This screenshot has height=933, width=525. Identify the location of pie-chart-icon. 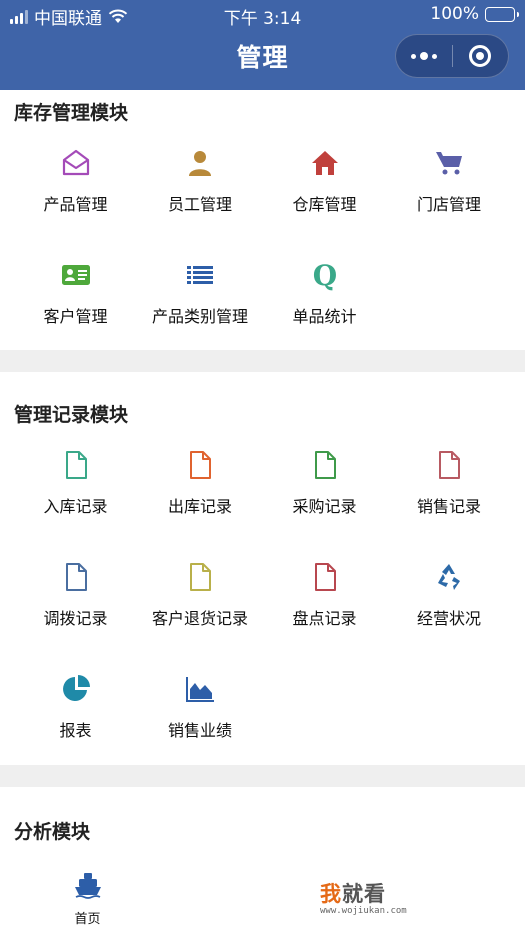
(76, 689).